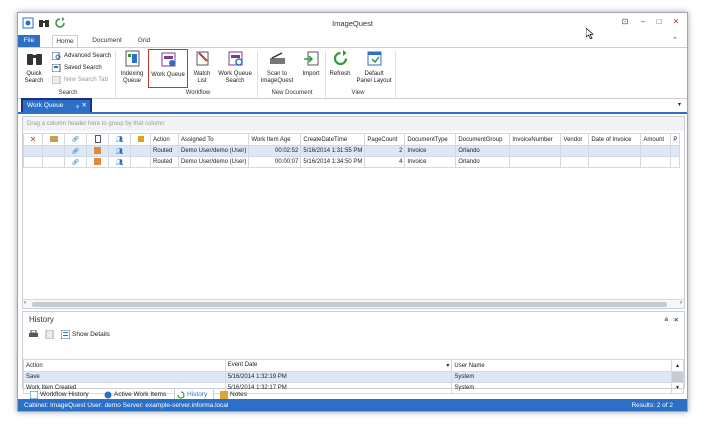 This screenshot has height=429, width=706. What do you see at coordinates (666, 319) in the screenshot?
I see `history-pin-icon: a` at bounding box center [666, 319].